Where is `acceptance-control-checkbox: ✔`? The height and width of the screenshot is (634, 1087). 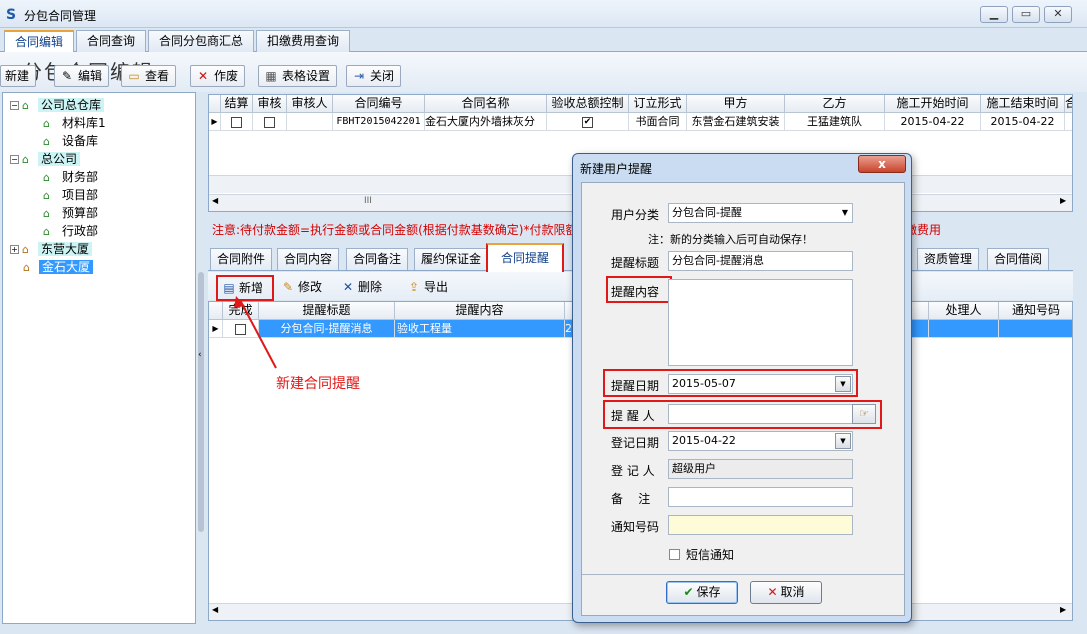 acceptance-control-checkbox: ✔ is located at coordinates (588, 122).